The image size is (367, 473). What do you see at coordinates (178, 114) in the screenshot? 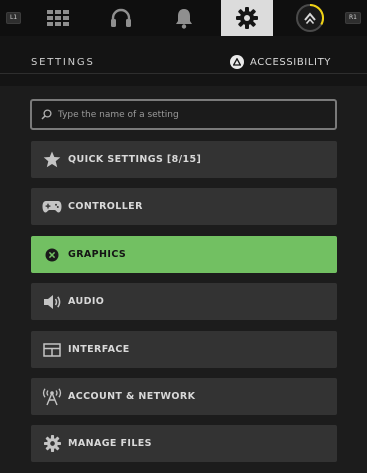
I see `search-input` at bounding box center [178, 114].